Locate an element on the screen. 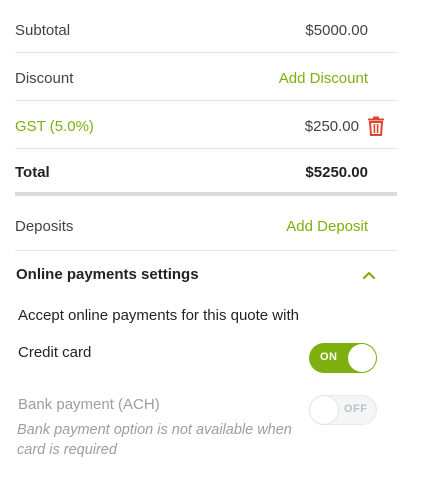 This screenshot has height=499, width=425. chevron-up-icon is located at coordinates (369, 275).